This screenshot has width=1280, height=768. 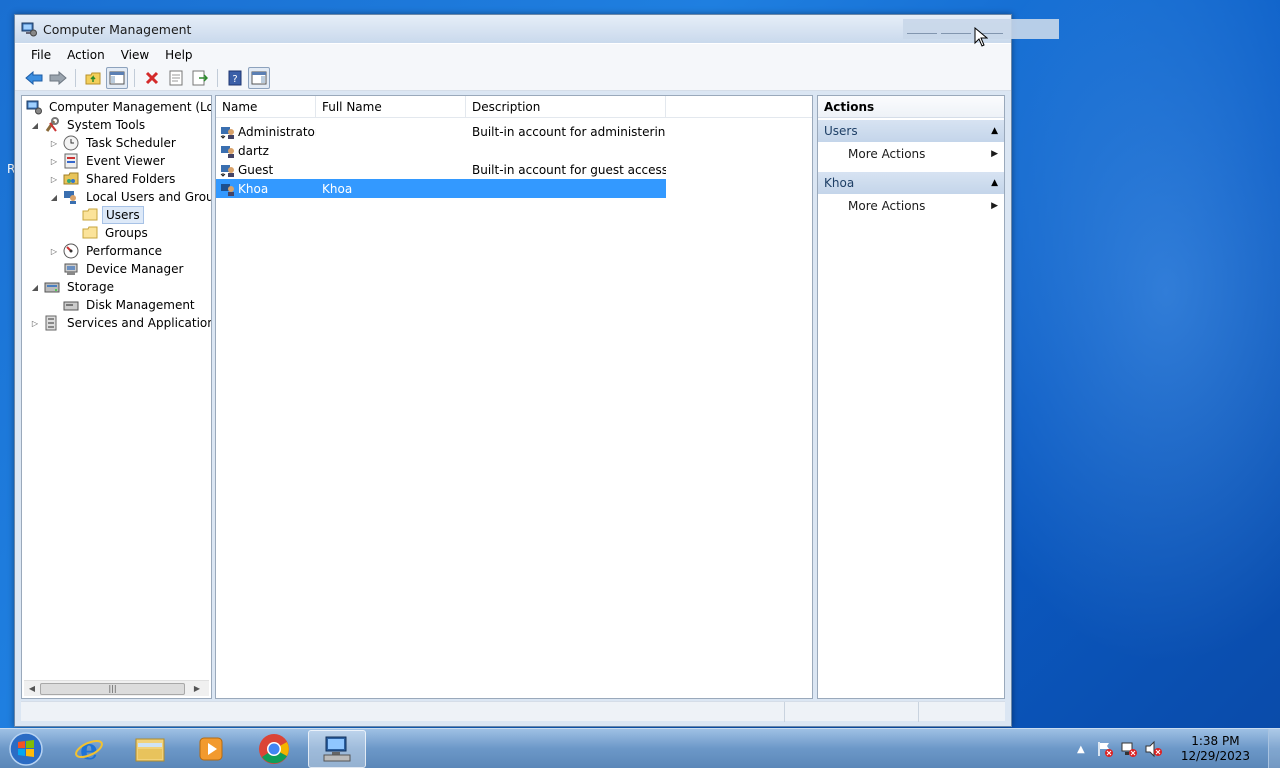 I want to click on tree-item-groups: Groups, so click(x=116, y=233).